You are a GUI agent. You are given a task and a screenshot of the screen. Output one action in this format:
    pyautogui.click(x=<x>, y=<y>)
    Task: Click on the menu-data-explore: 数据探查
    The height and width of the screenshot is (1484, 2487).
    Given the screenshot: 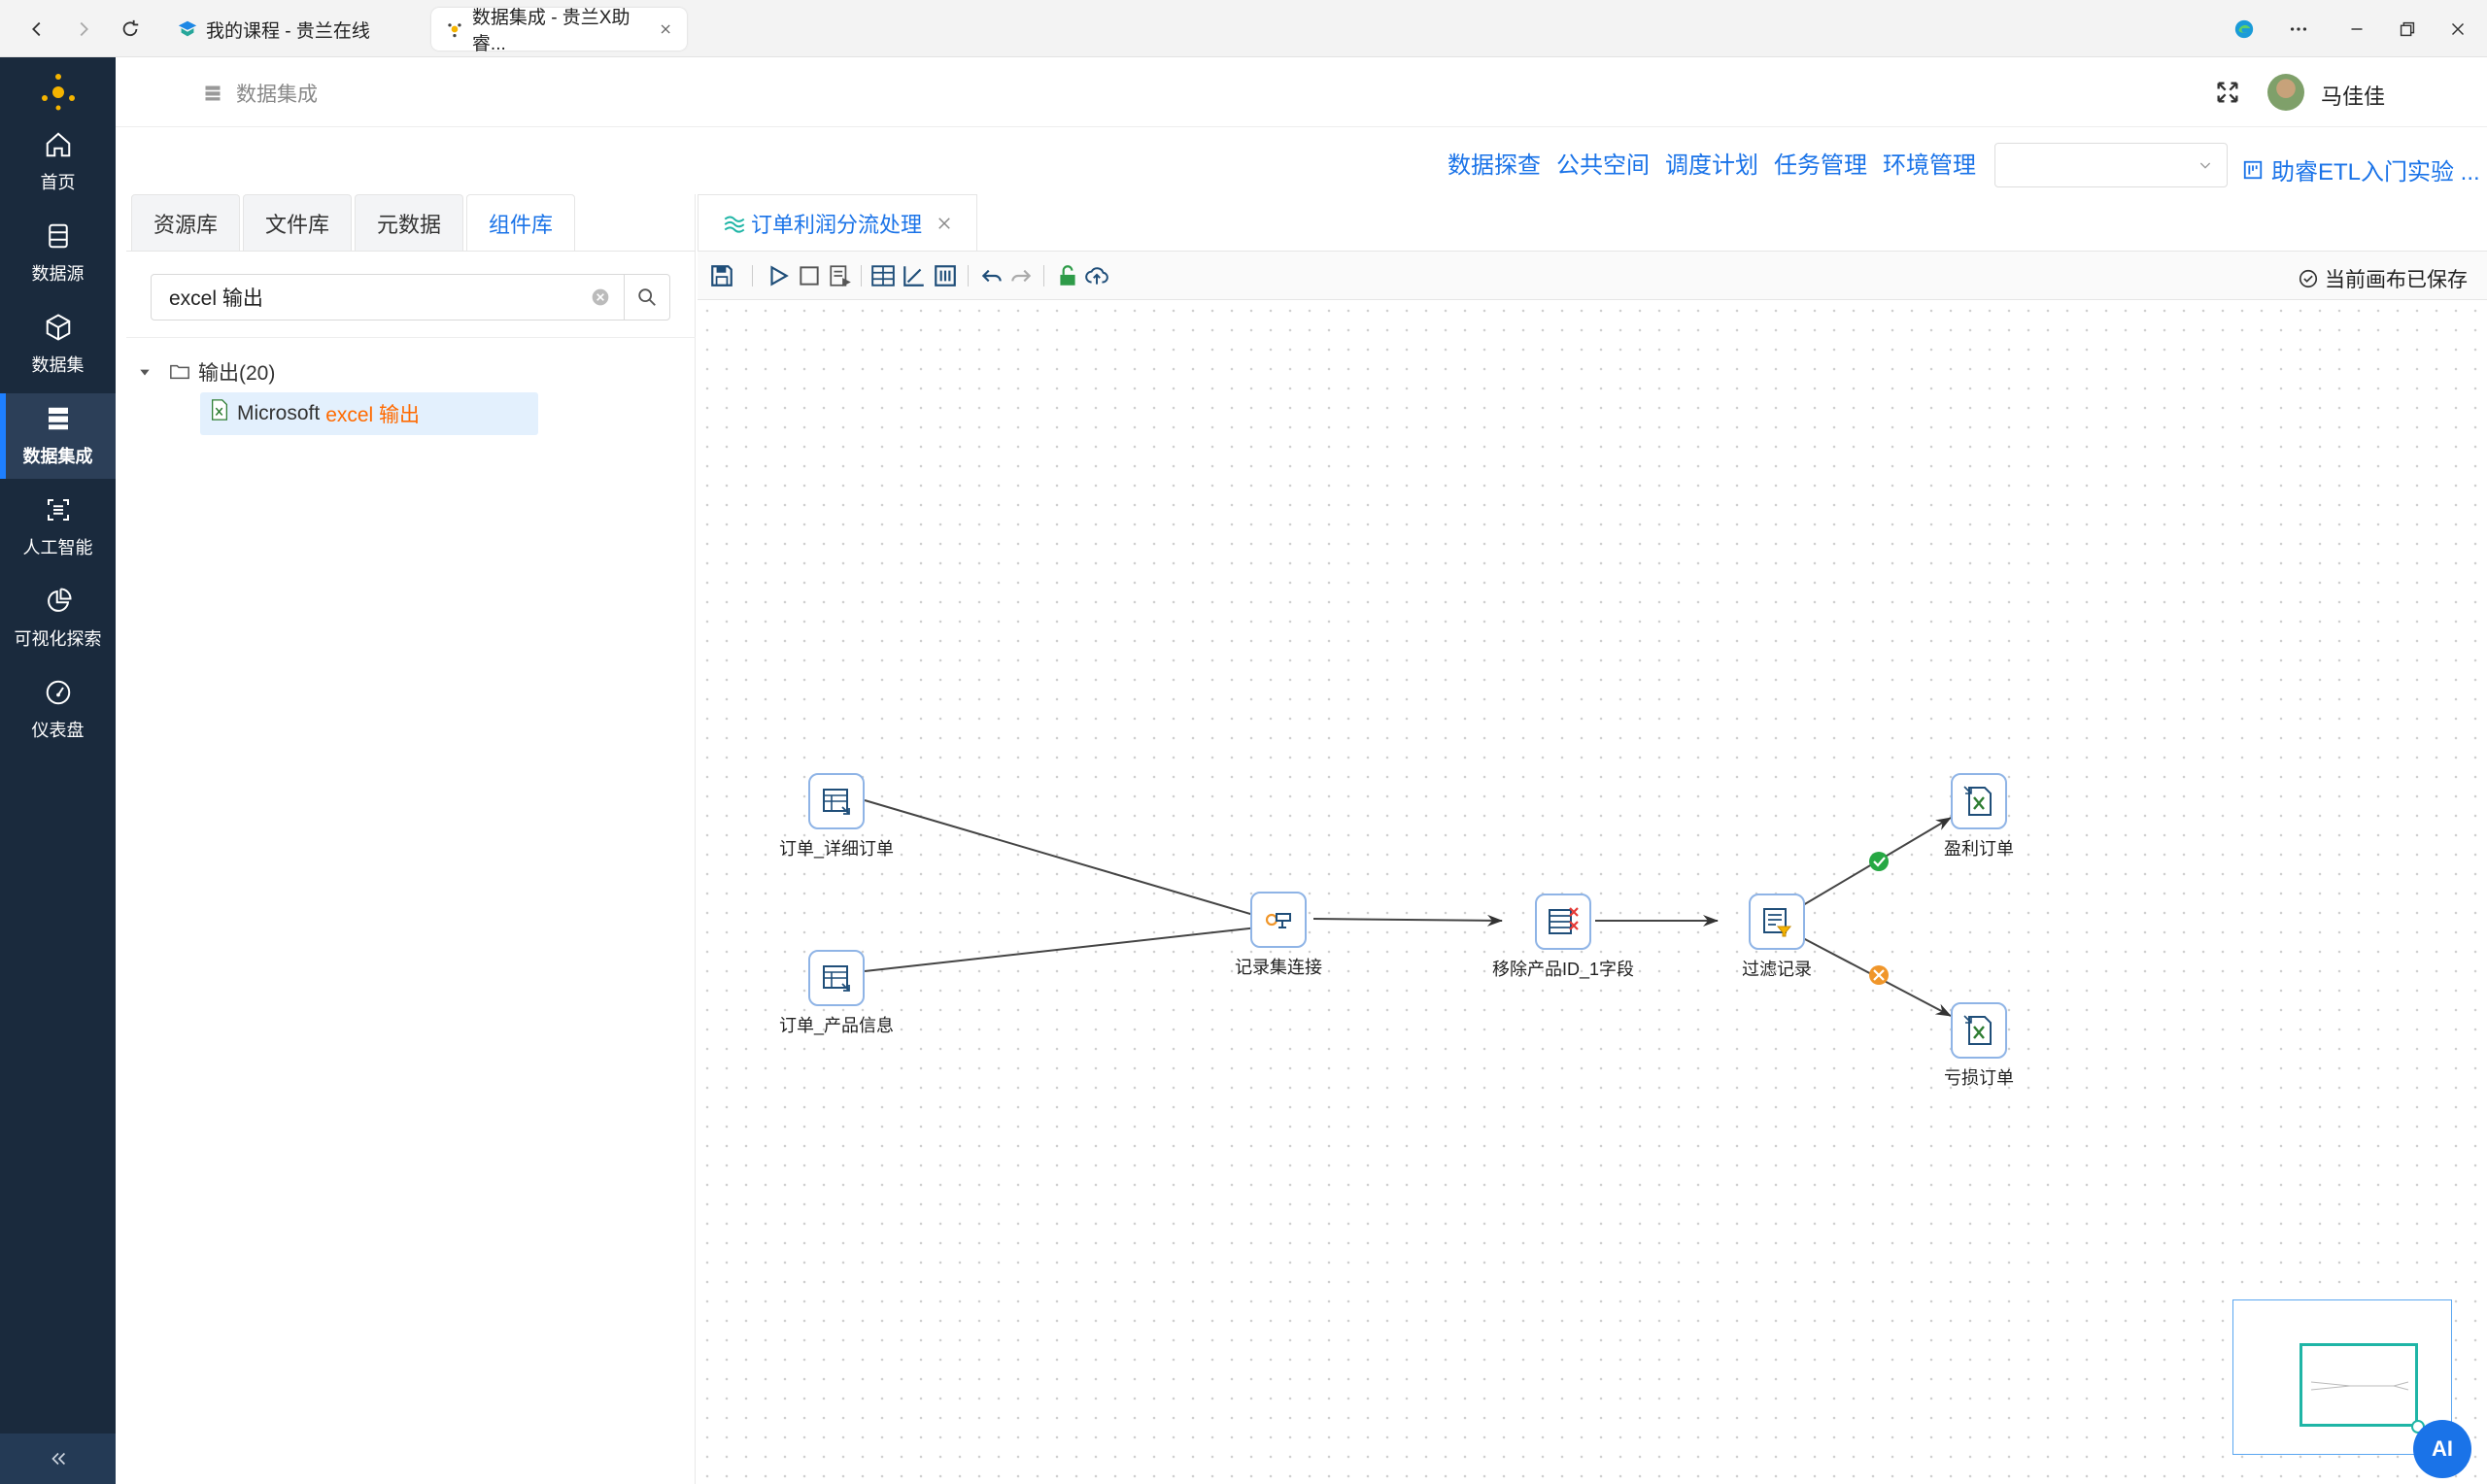 What is the action you would take?
    pyautogui.click(x=1494, y=163)
    